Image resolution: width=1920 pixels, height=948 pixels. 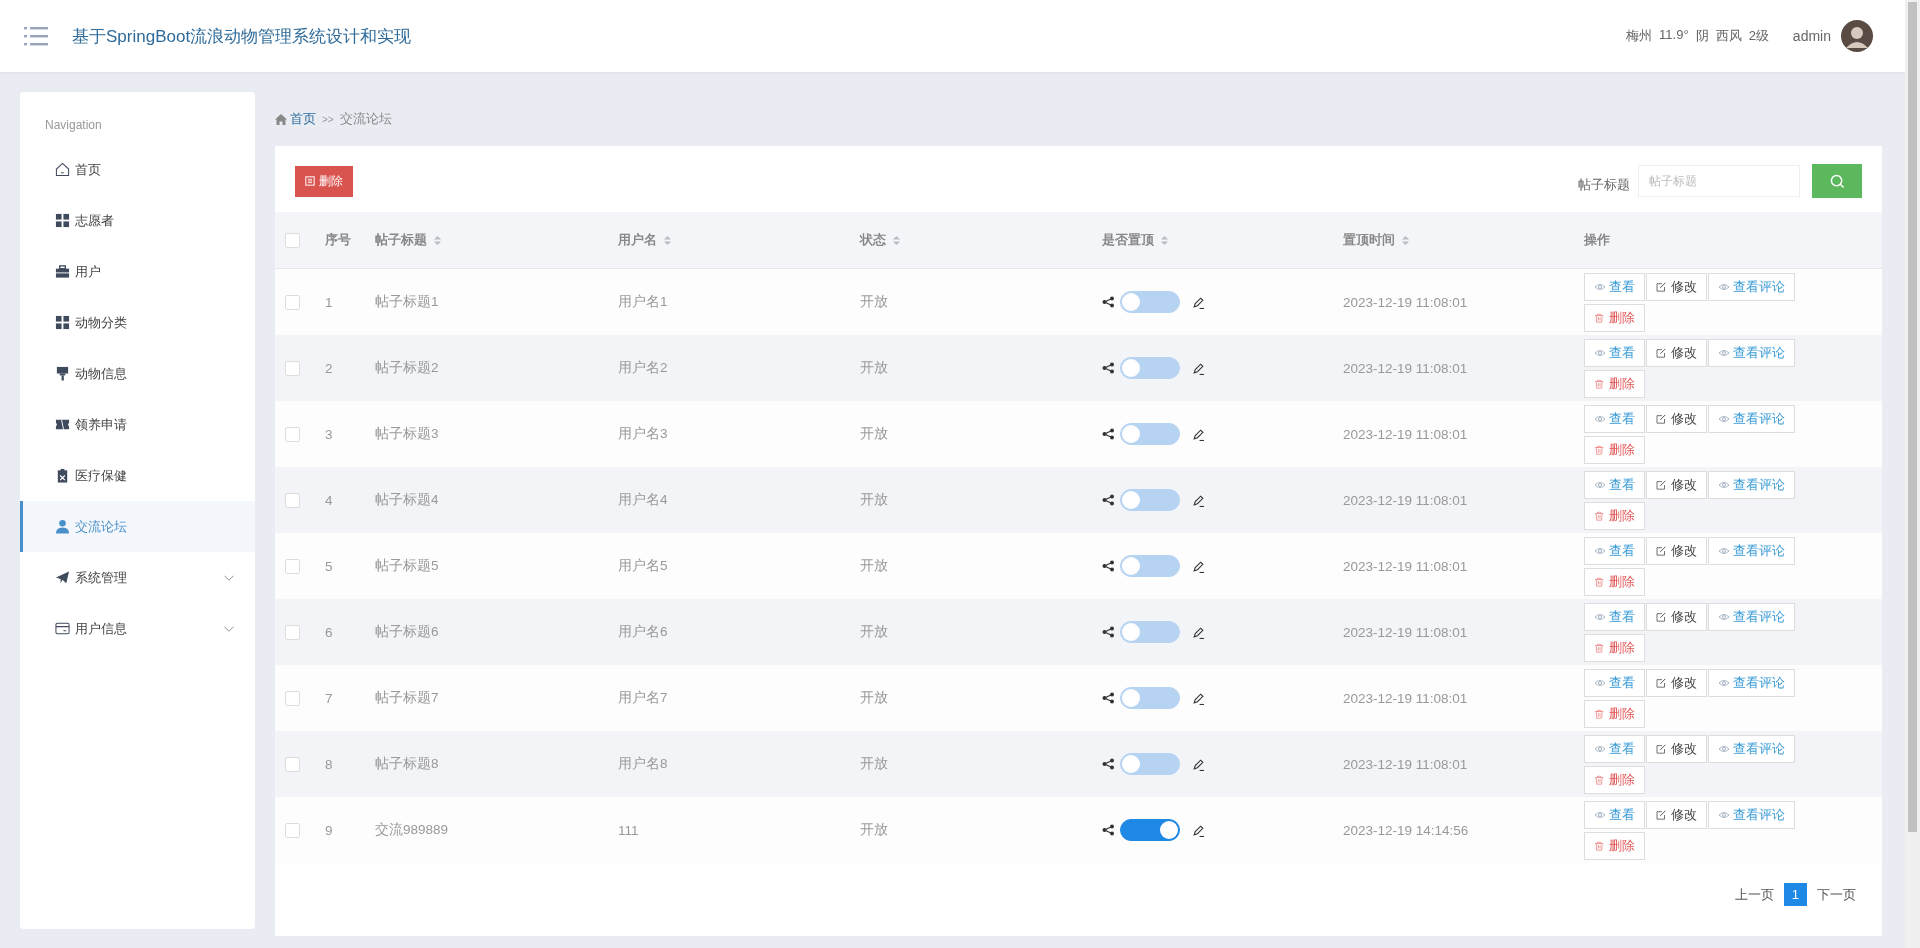 What do you see at coordinates (1597, 240) in the screenshot?
I see `column-header: 操作` at bounding box center [1597, 240].